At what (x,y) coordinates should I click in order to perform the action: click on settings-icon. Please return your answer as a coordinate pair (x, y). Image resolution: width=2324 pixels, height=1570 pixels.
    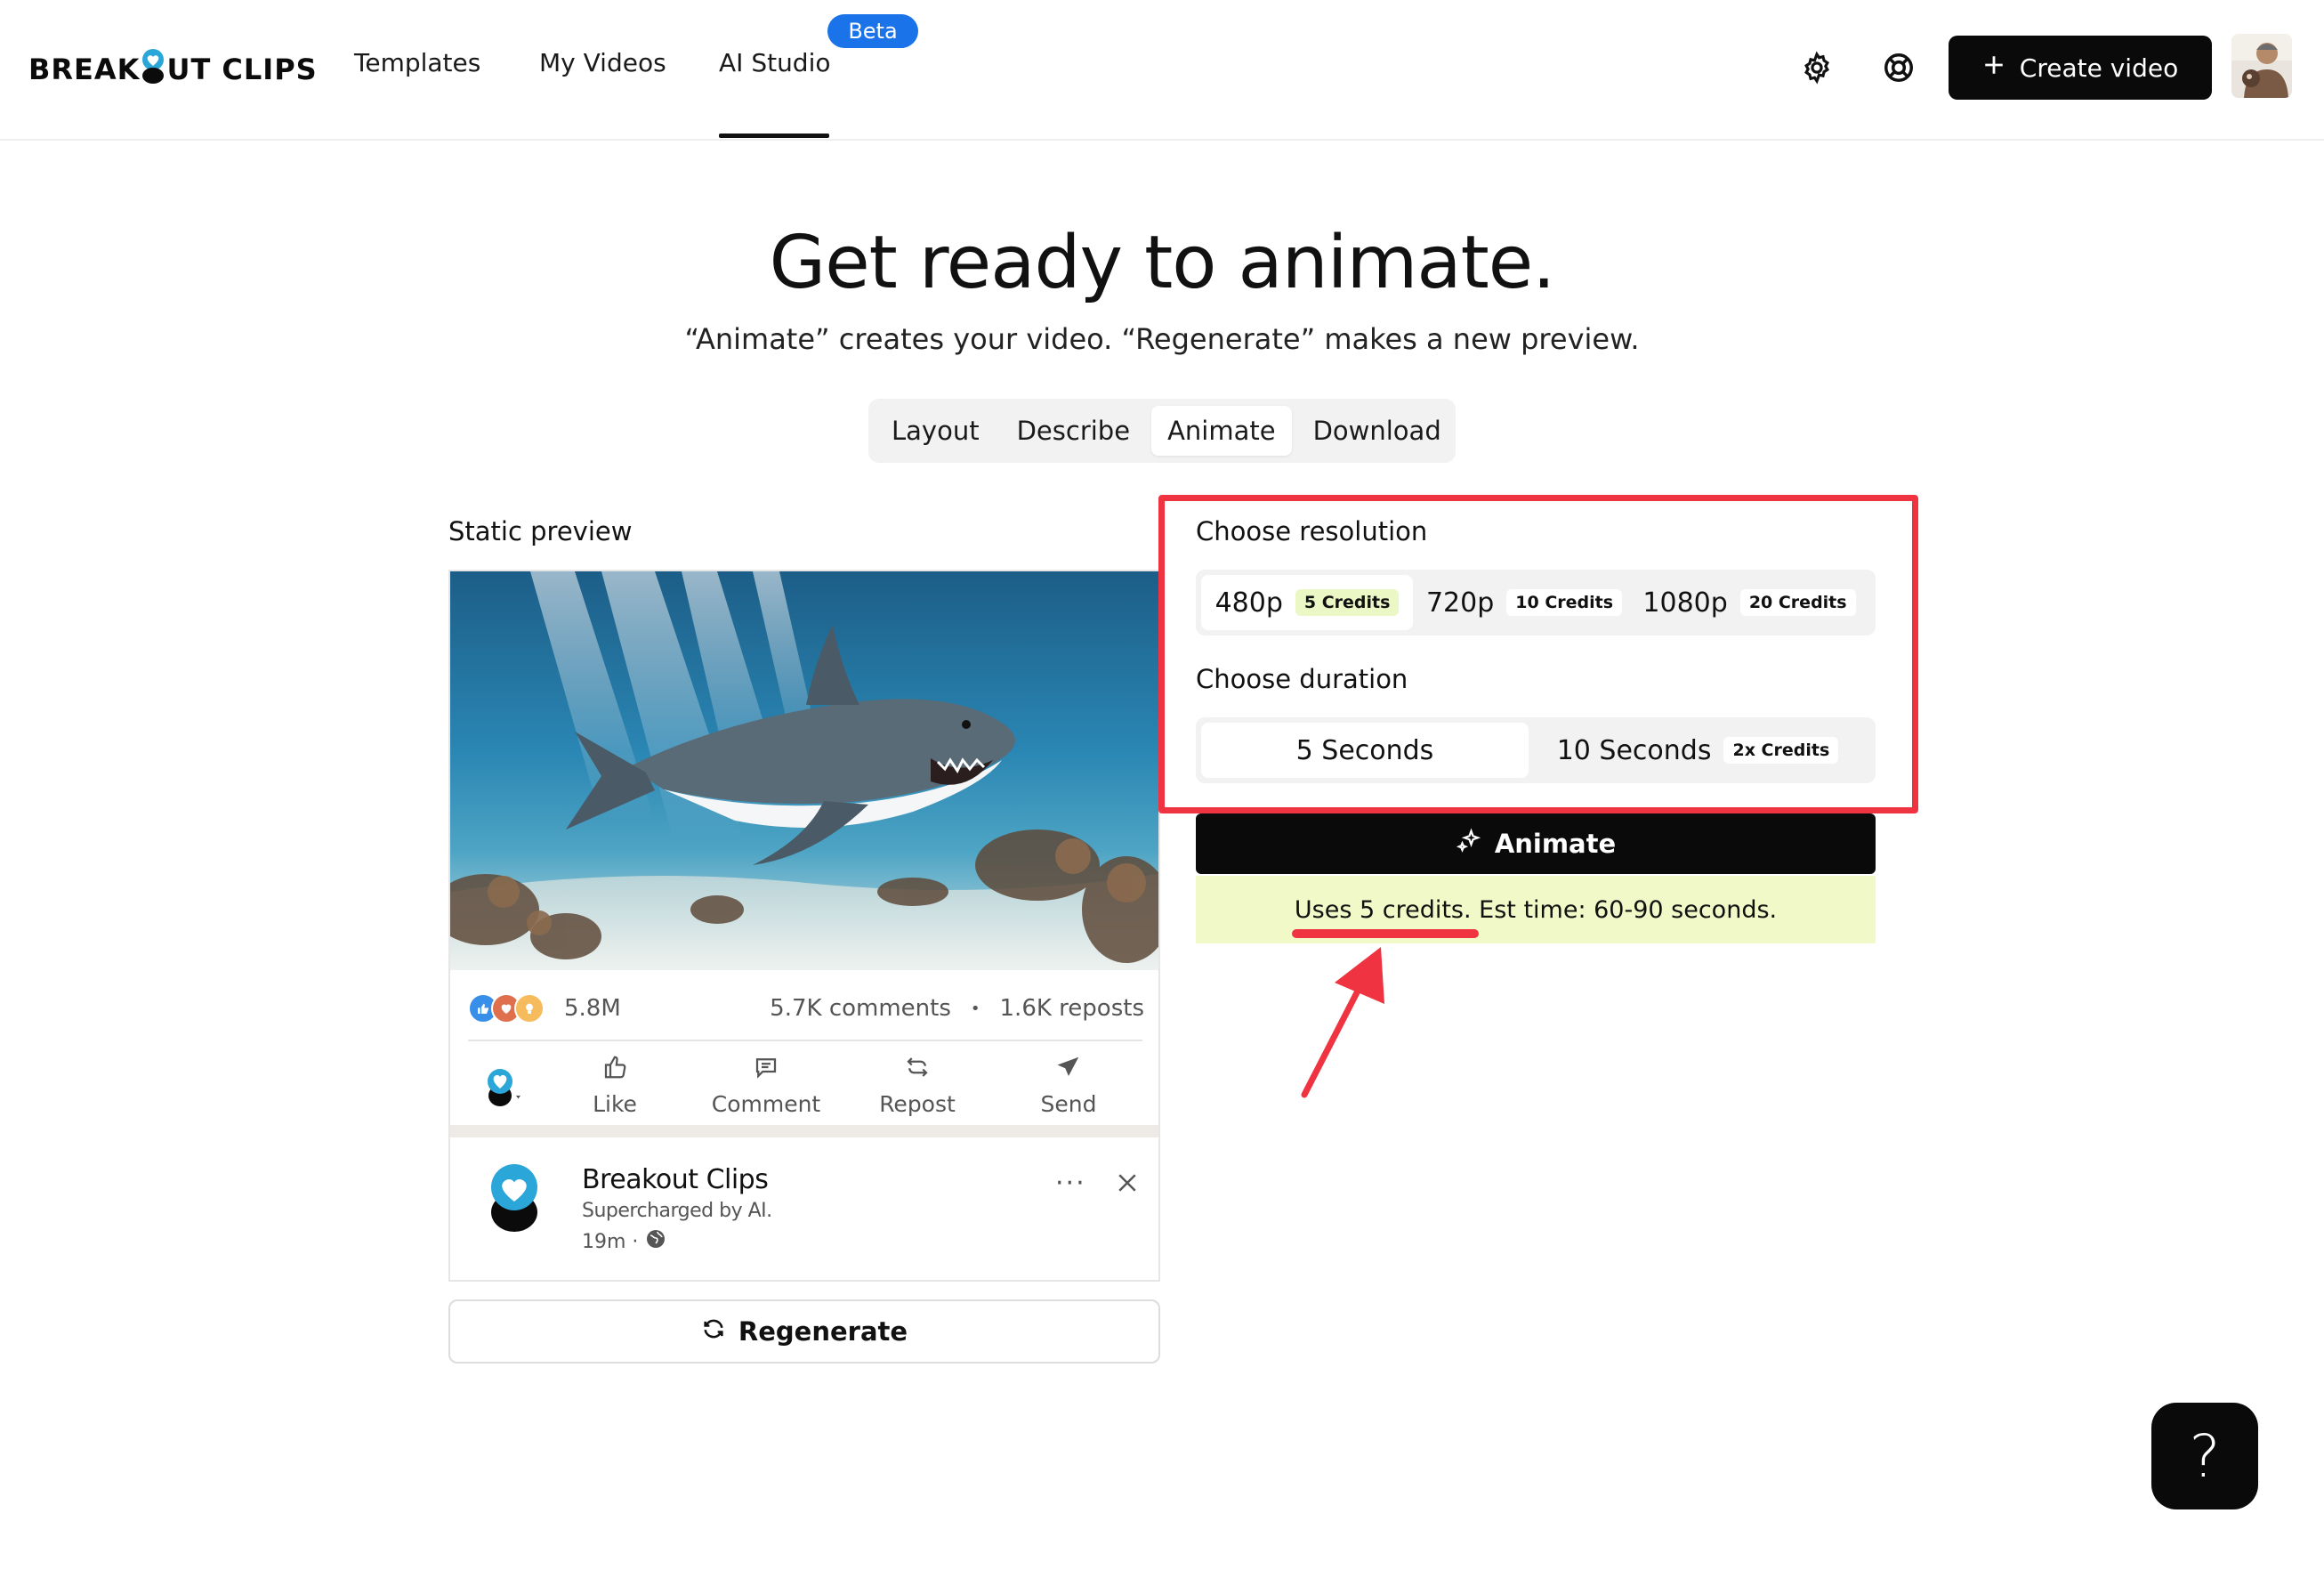
    Looking at the image, I should click on (1816, 67).